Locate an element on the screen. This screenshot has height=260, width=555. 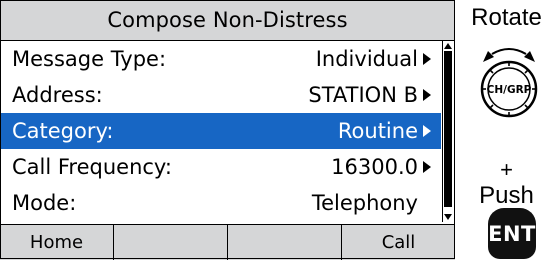
row-value: Routine is located at coordinates (377, 131).